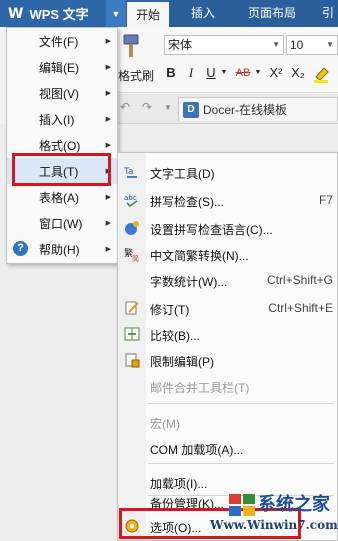  I want to click on spell-check-icon: abc, so click(131, 201).